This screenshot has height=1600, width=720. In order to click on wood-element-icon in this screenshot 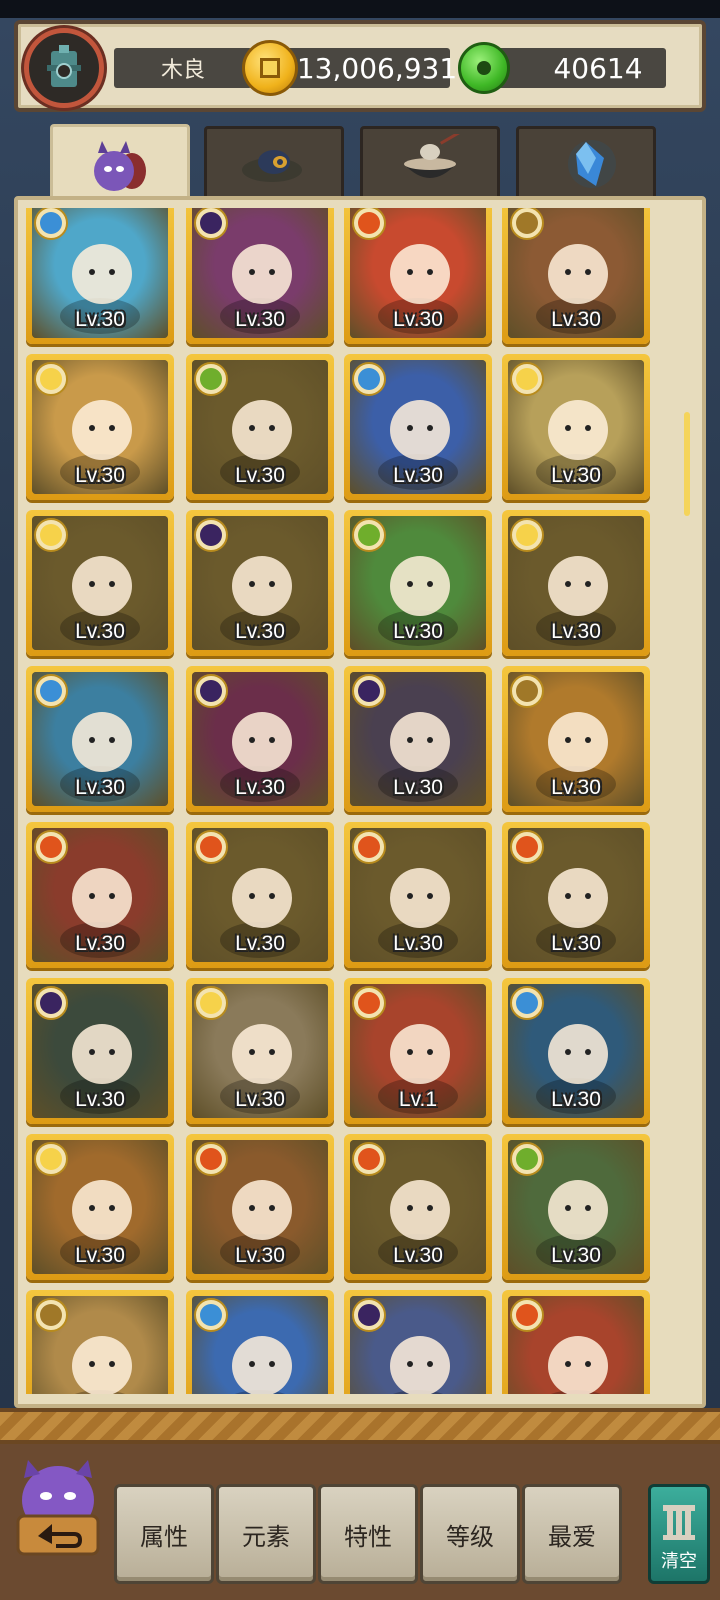, I will do `click(527, 1159)`.